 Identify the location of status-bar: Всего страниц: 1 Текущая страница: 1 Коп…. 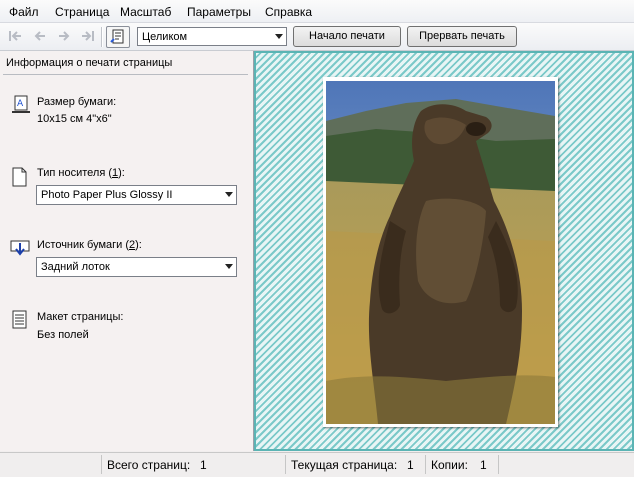
(317, 464).